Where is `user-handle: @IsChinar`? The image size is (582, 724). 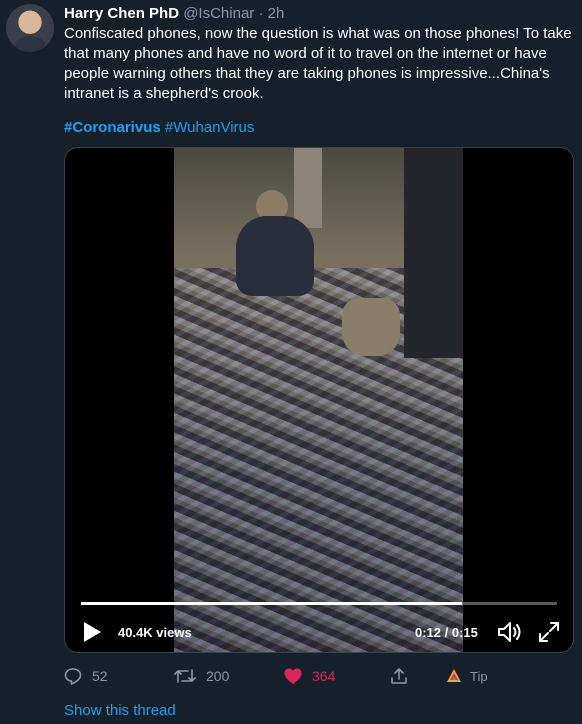 user-handle: @IsChinar is located at coordinates (218, 13).